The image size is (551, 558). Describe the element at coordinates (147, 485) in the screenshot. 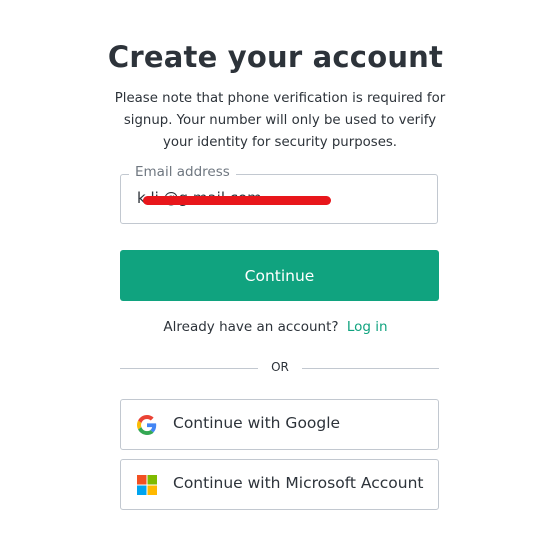

I see `microsoft-icon` at that location.